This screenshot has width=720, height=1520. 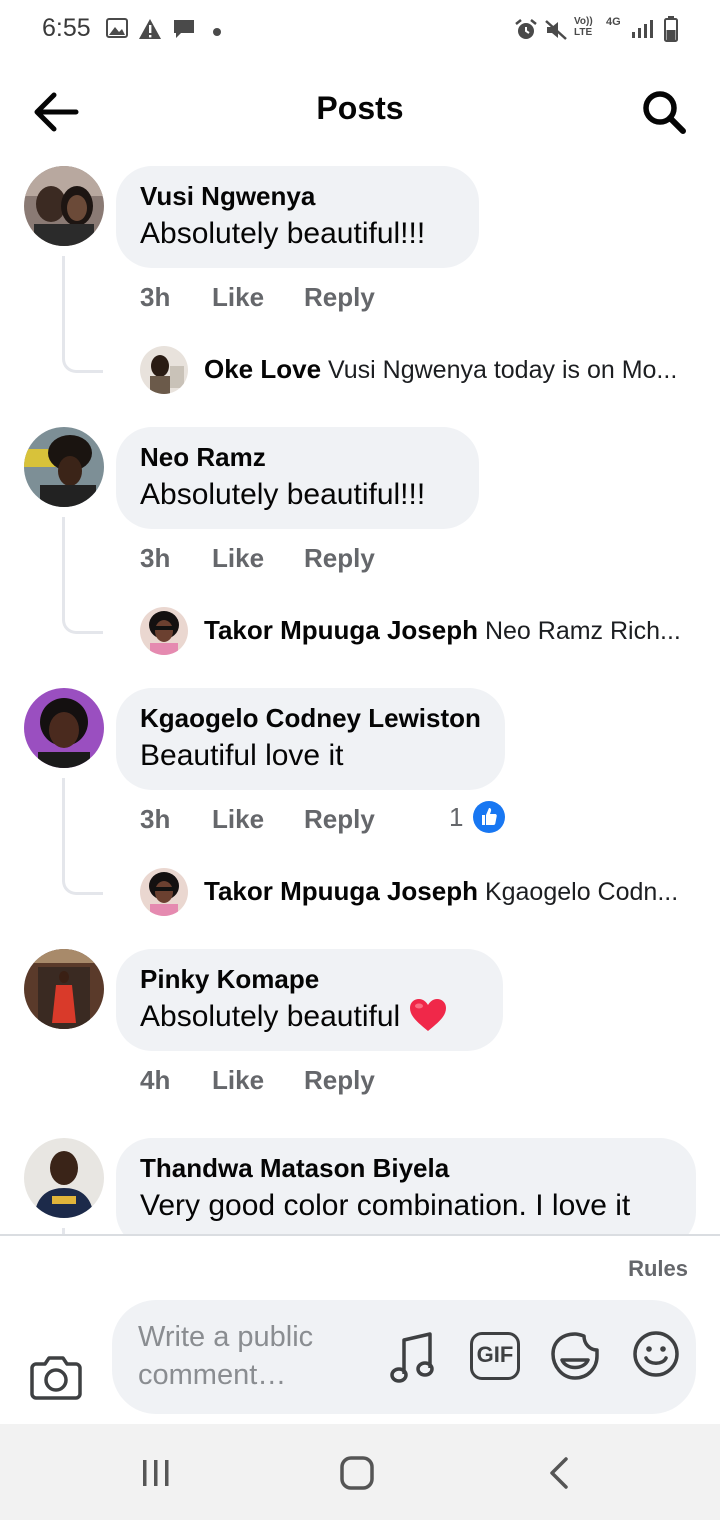 I want to click on search-button, so click(x=664, y=112).